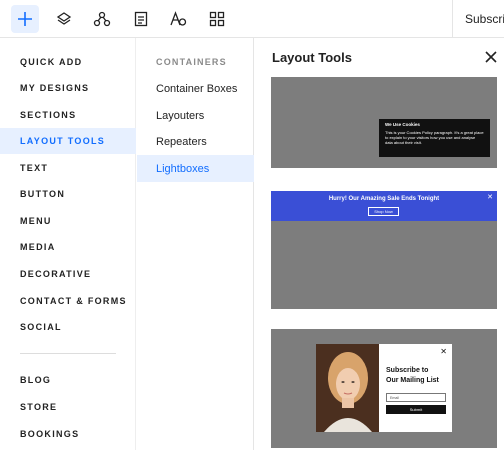 This screenshot has width=504, height=450. Describe the element at coordinates (407, 370) in the screenshot. I see `popup-title-line1: Subscribe to` at that location.